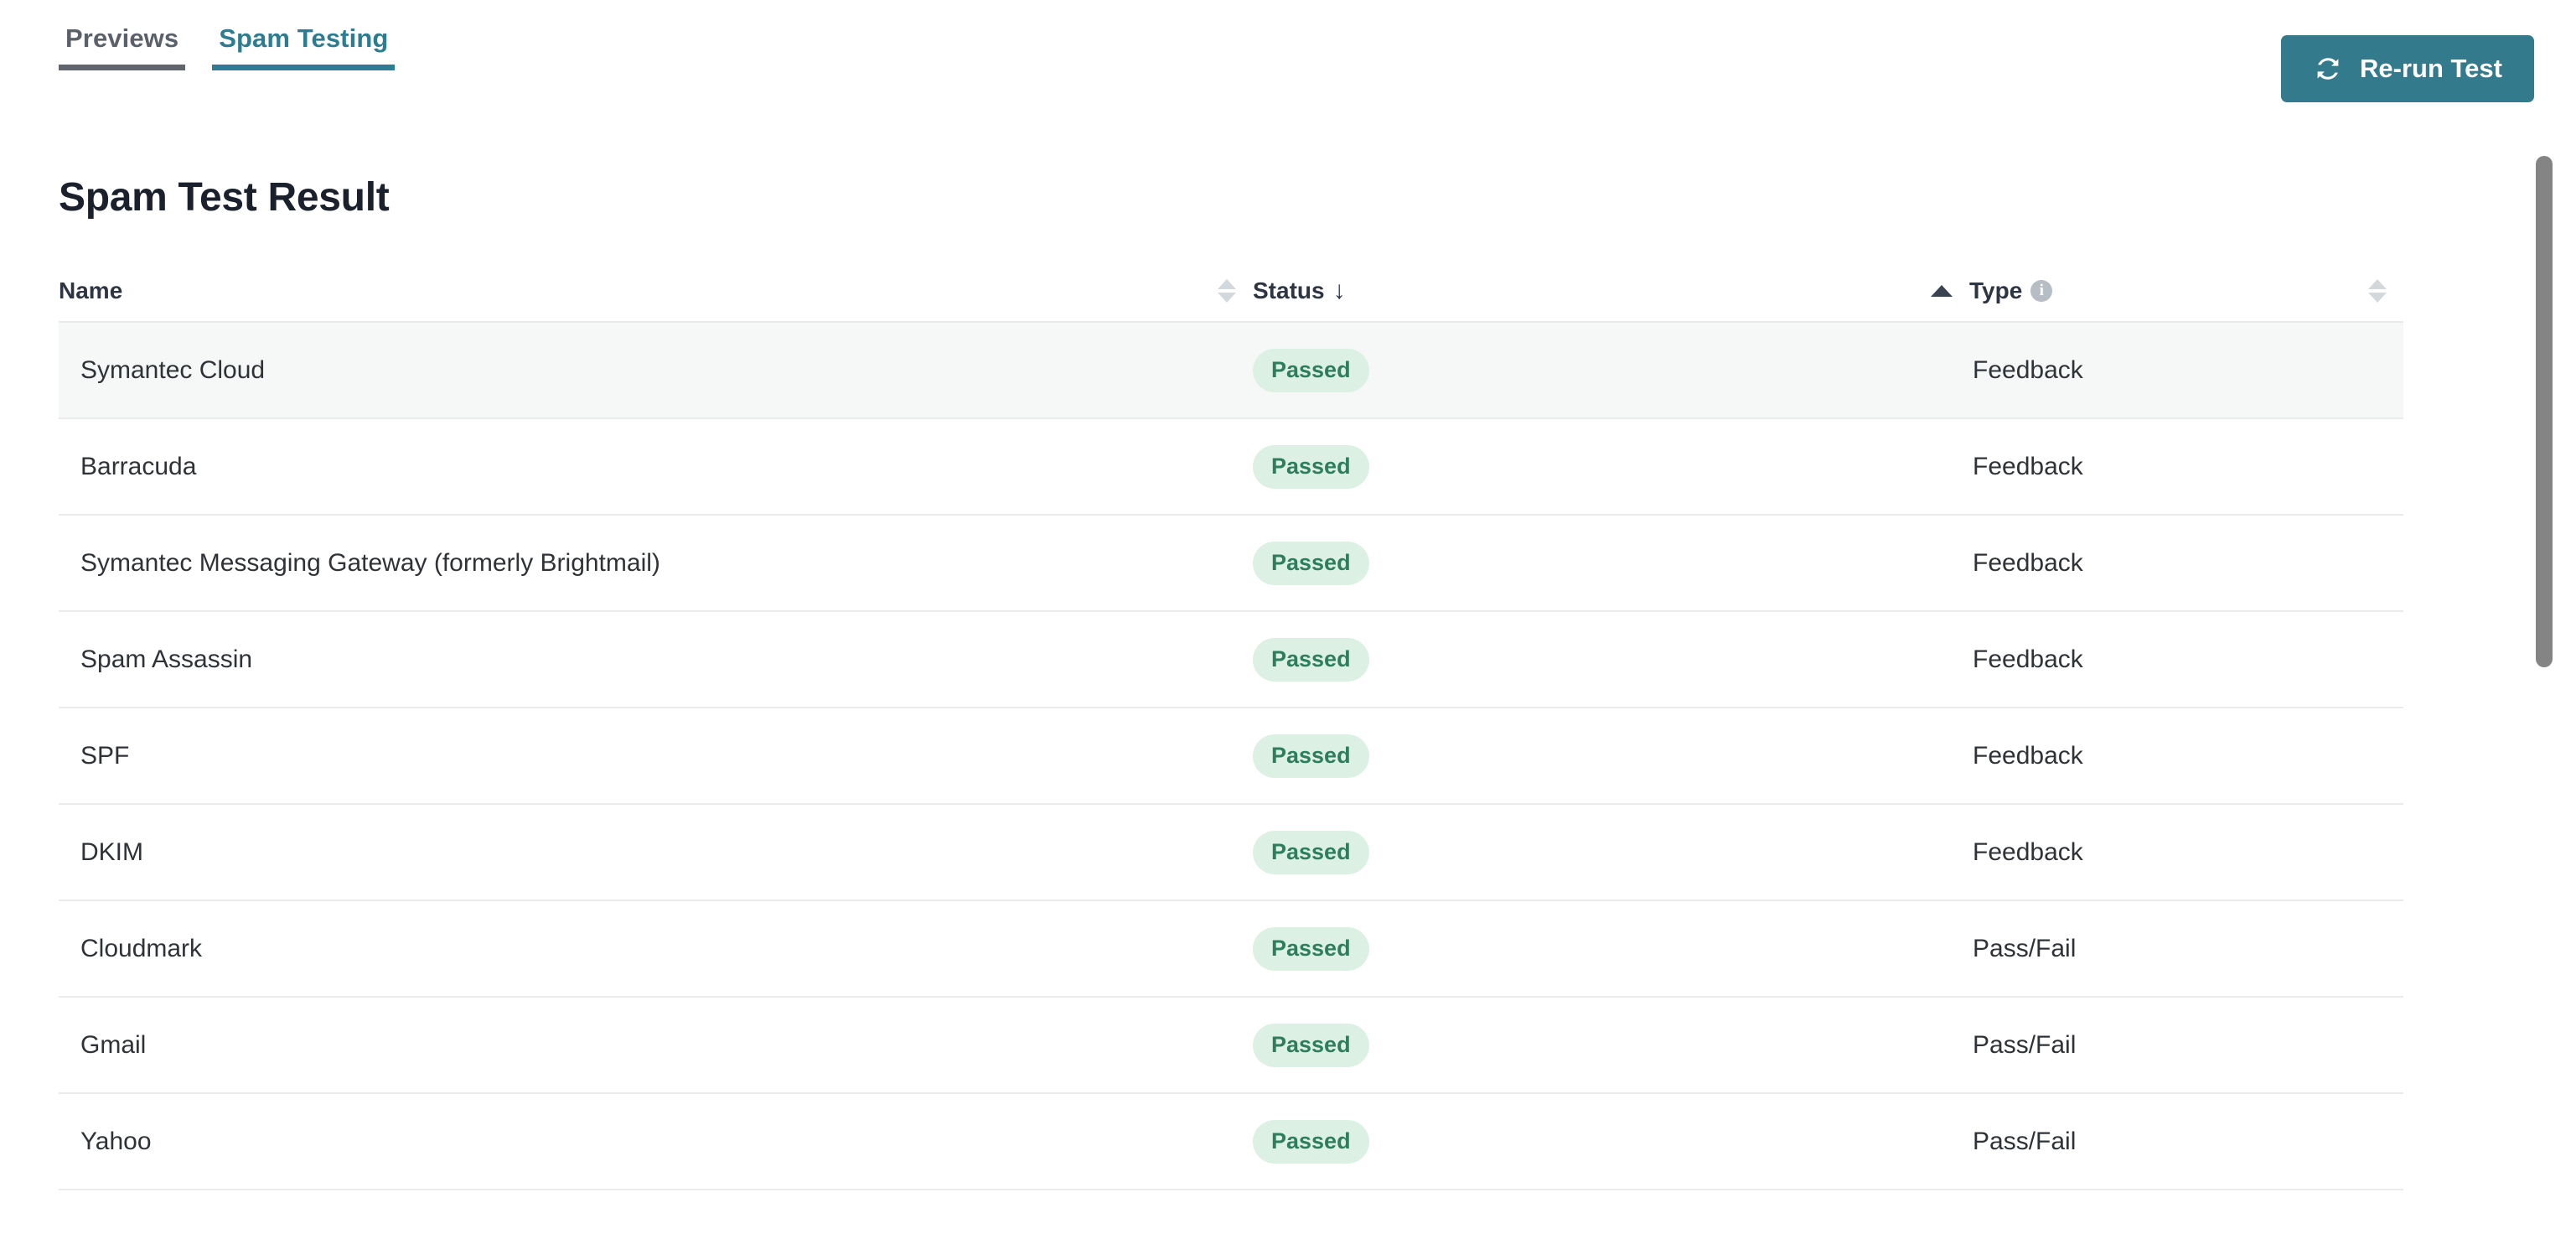 This screenshot has height=1234, width=2576. I want to click on column-header-name-label: Name, so click(91, 290).